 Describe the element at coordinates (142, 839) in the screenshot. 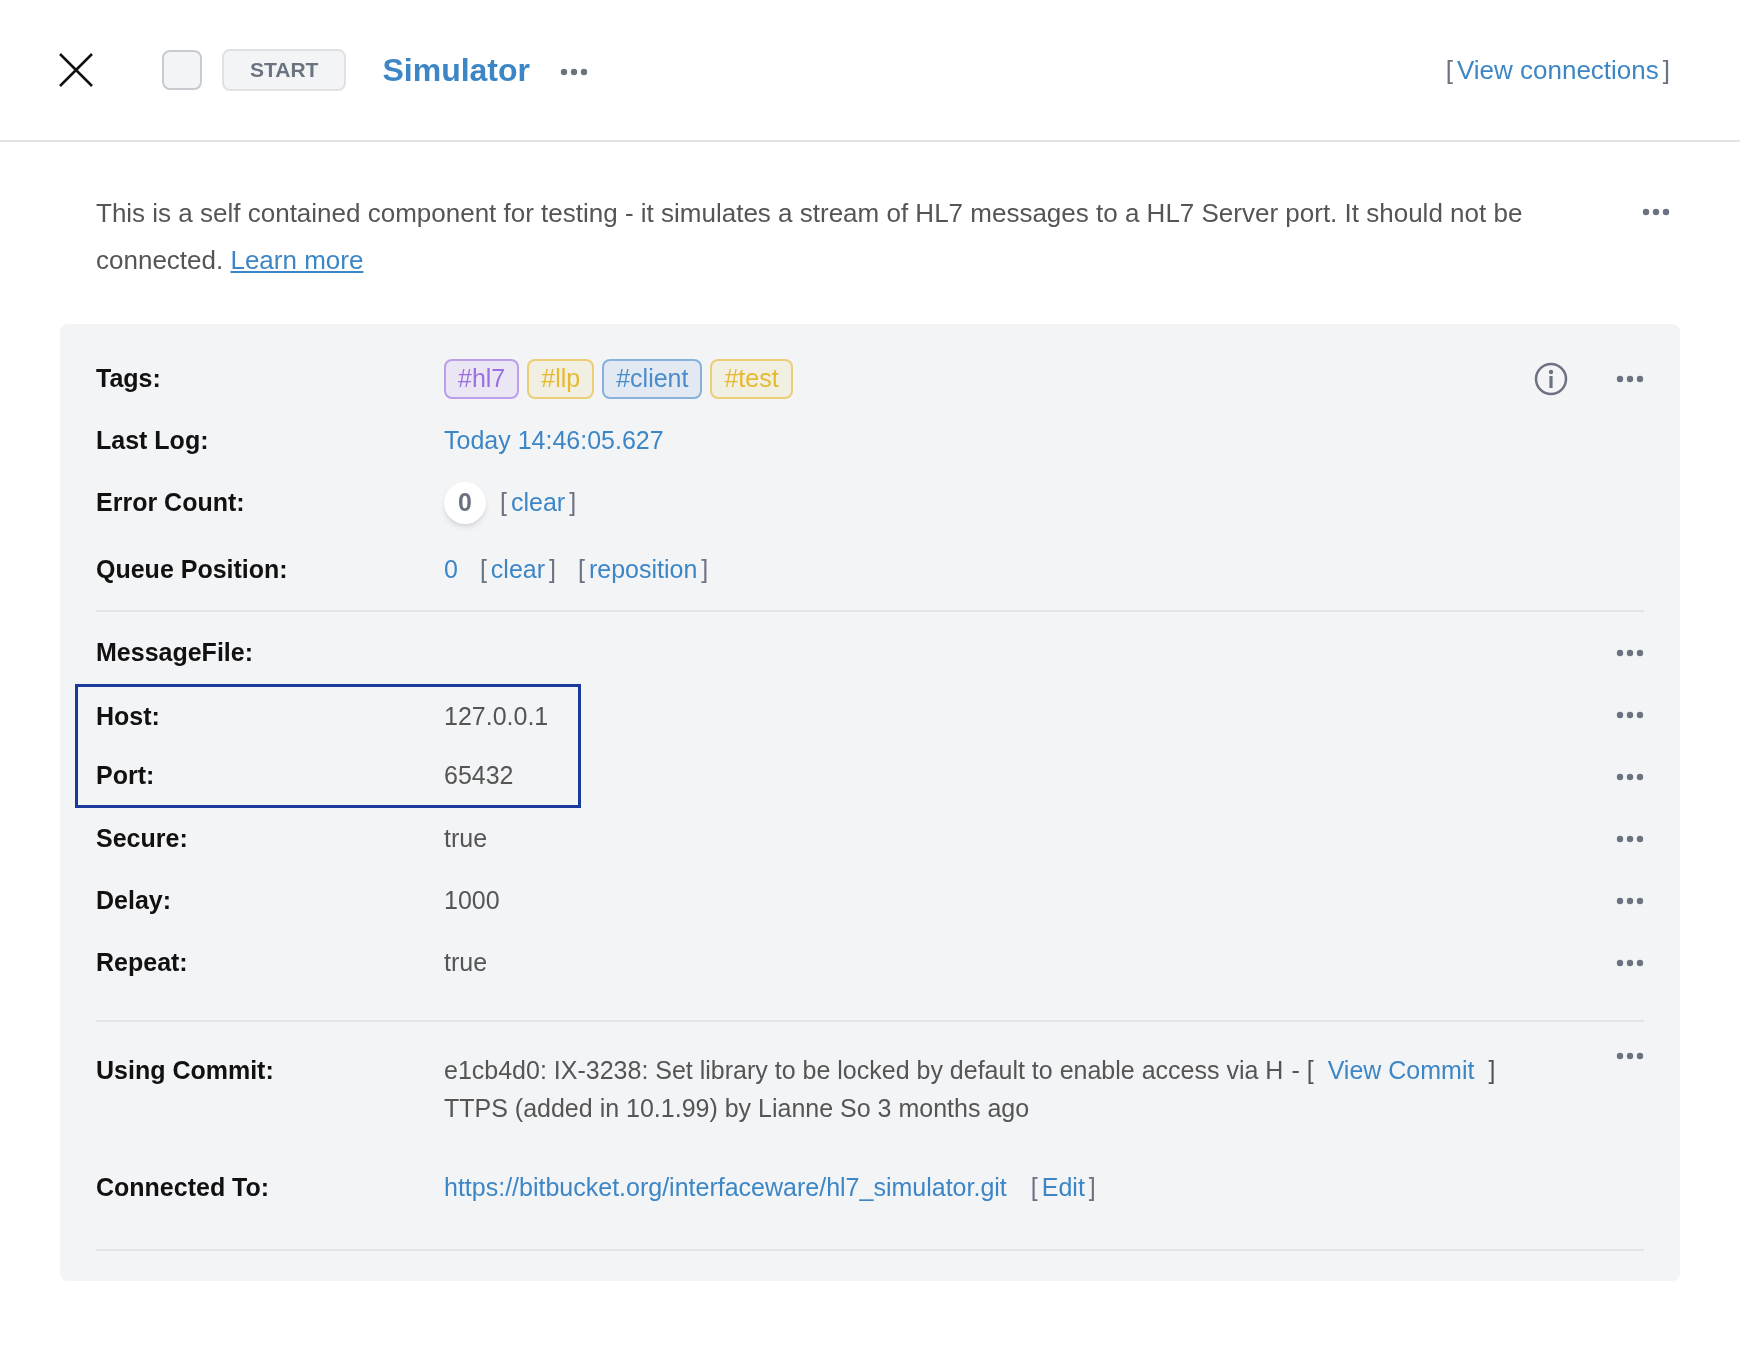

I see `field-label: Secure:` at that location.